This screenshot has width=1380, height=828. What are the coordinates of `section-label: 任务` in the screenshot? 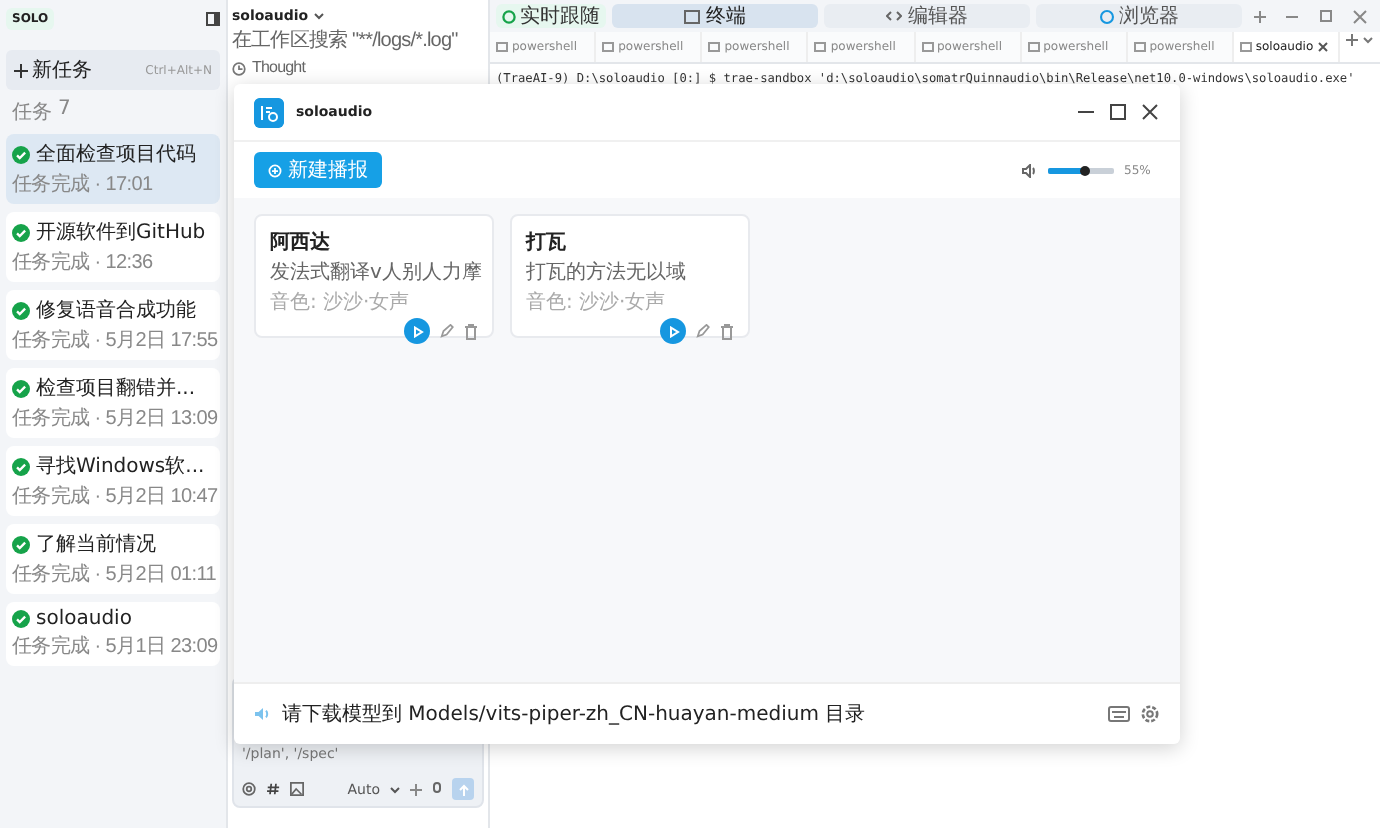 It's located at (32, 113).